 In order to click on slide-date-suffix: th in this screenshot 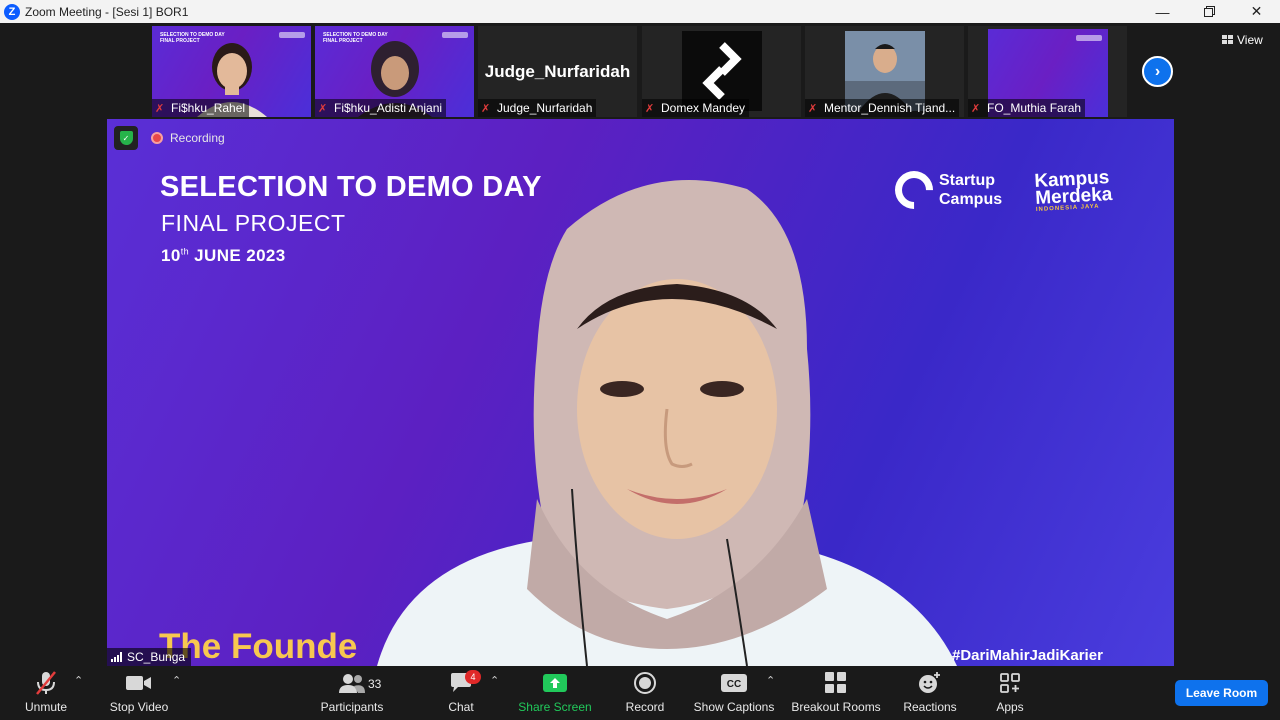, I will do `click(185, 251)`.